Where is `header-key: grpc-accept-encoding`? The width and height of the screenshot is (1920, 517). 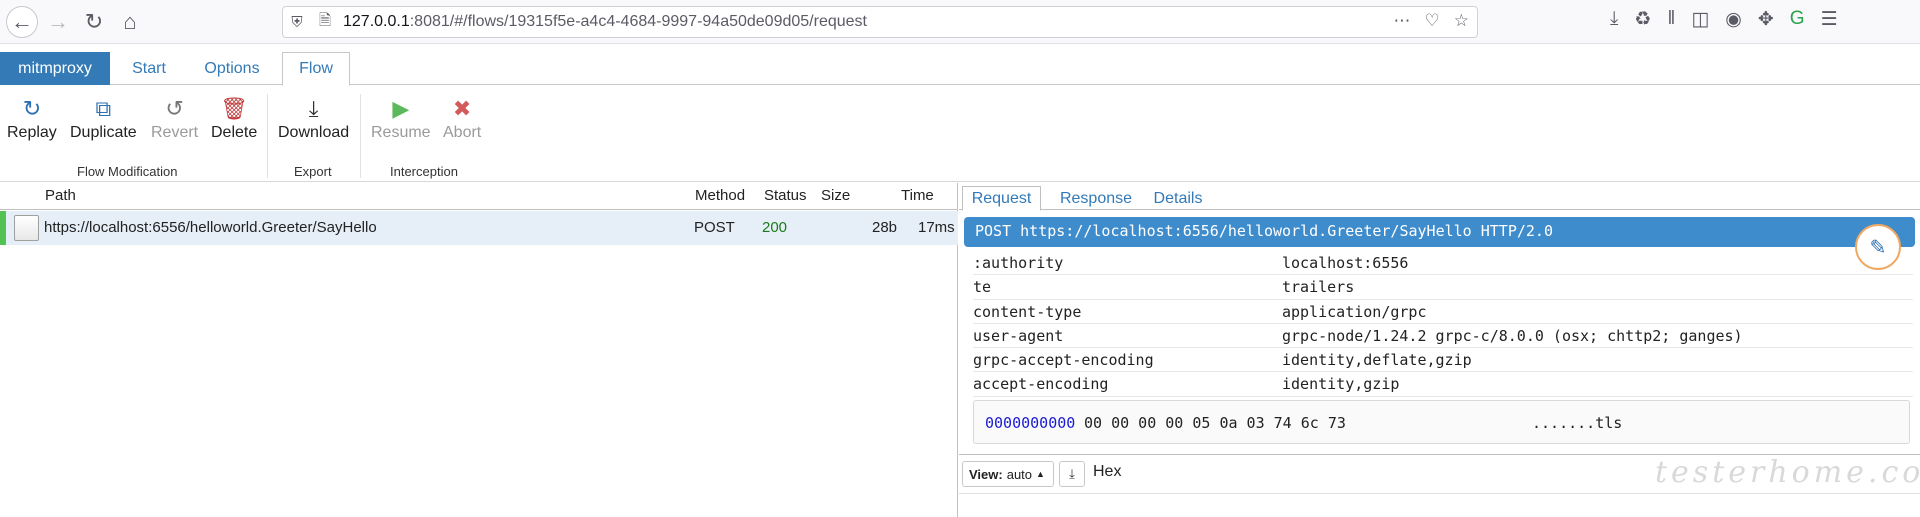 header-key: grpc-accept-encoding is located at coordinates (1063, 360).